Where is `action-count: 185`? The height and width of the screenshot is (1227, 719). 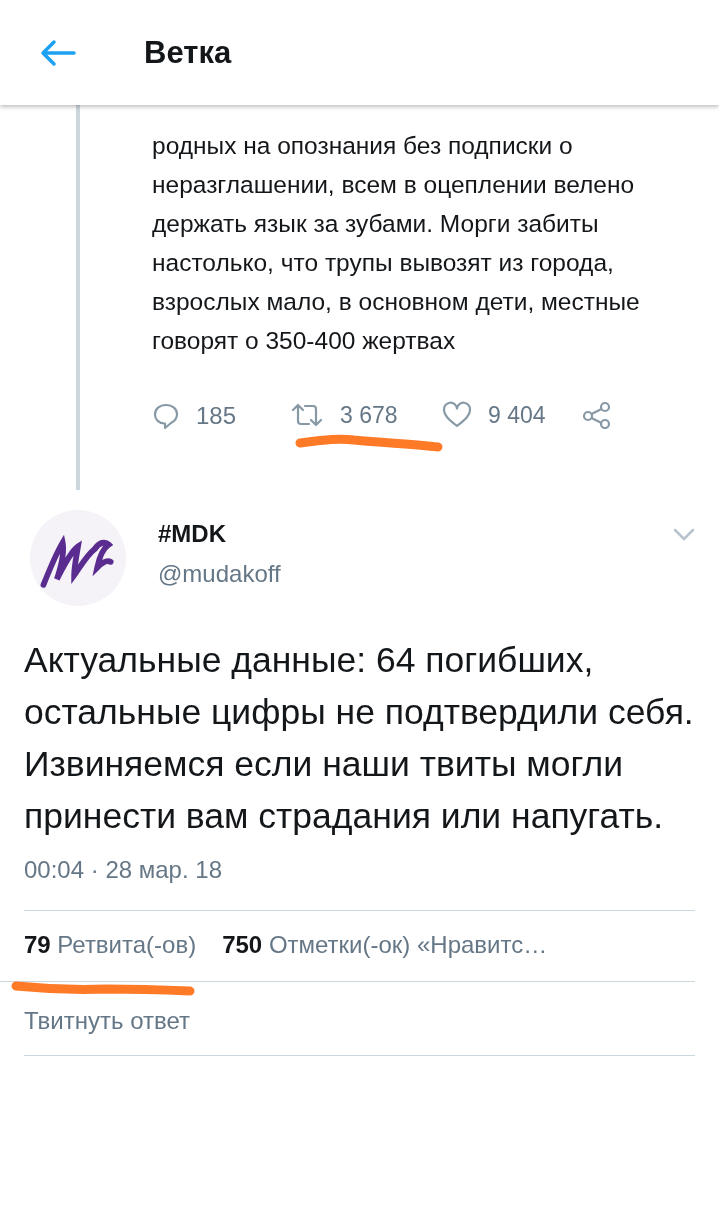
action-count: 185 is located at coordinates (216, 416).